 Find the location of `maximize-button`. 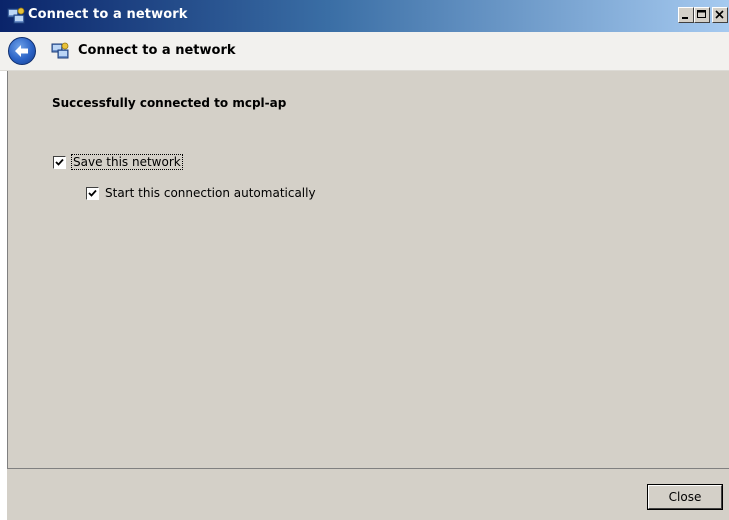

maximize-button is located at coordinates (702, 15).